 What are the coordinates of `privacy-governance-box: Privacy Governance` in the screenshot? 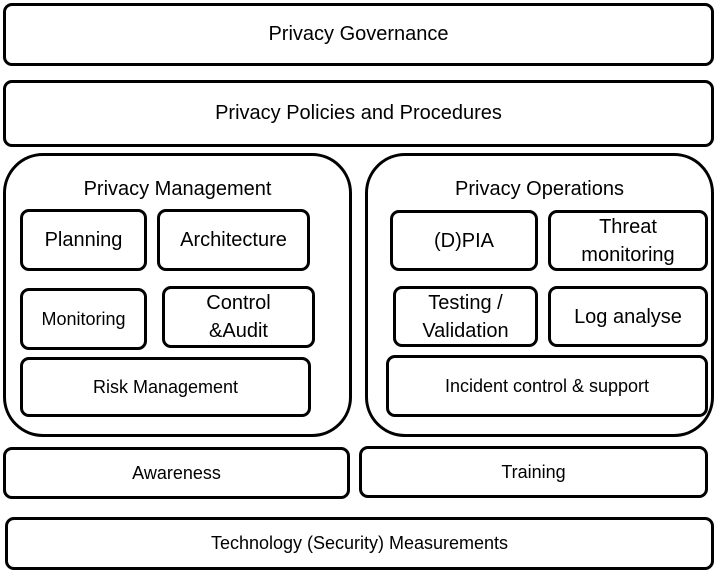 It's located at (358, 34).